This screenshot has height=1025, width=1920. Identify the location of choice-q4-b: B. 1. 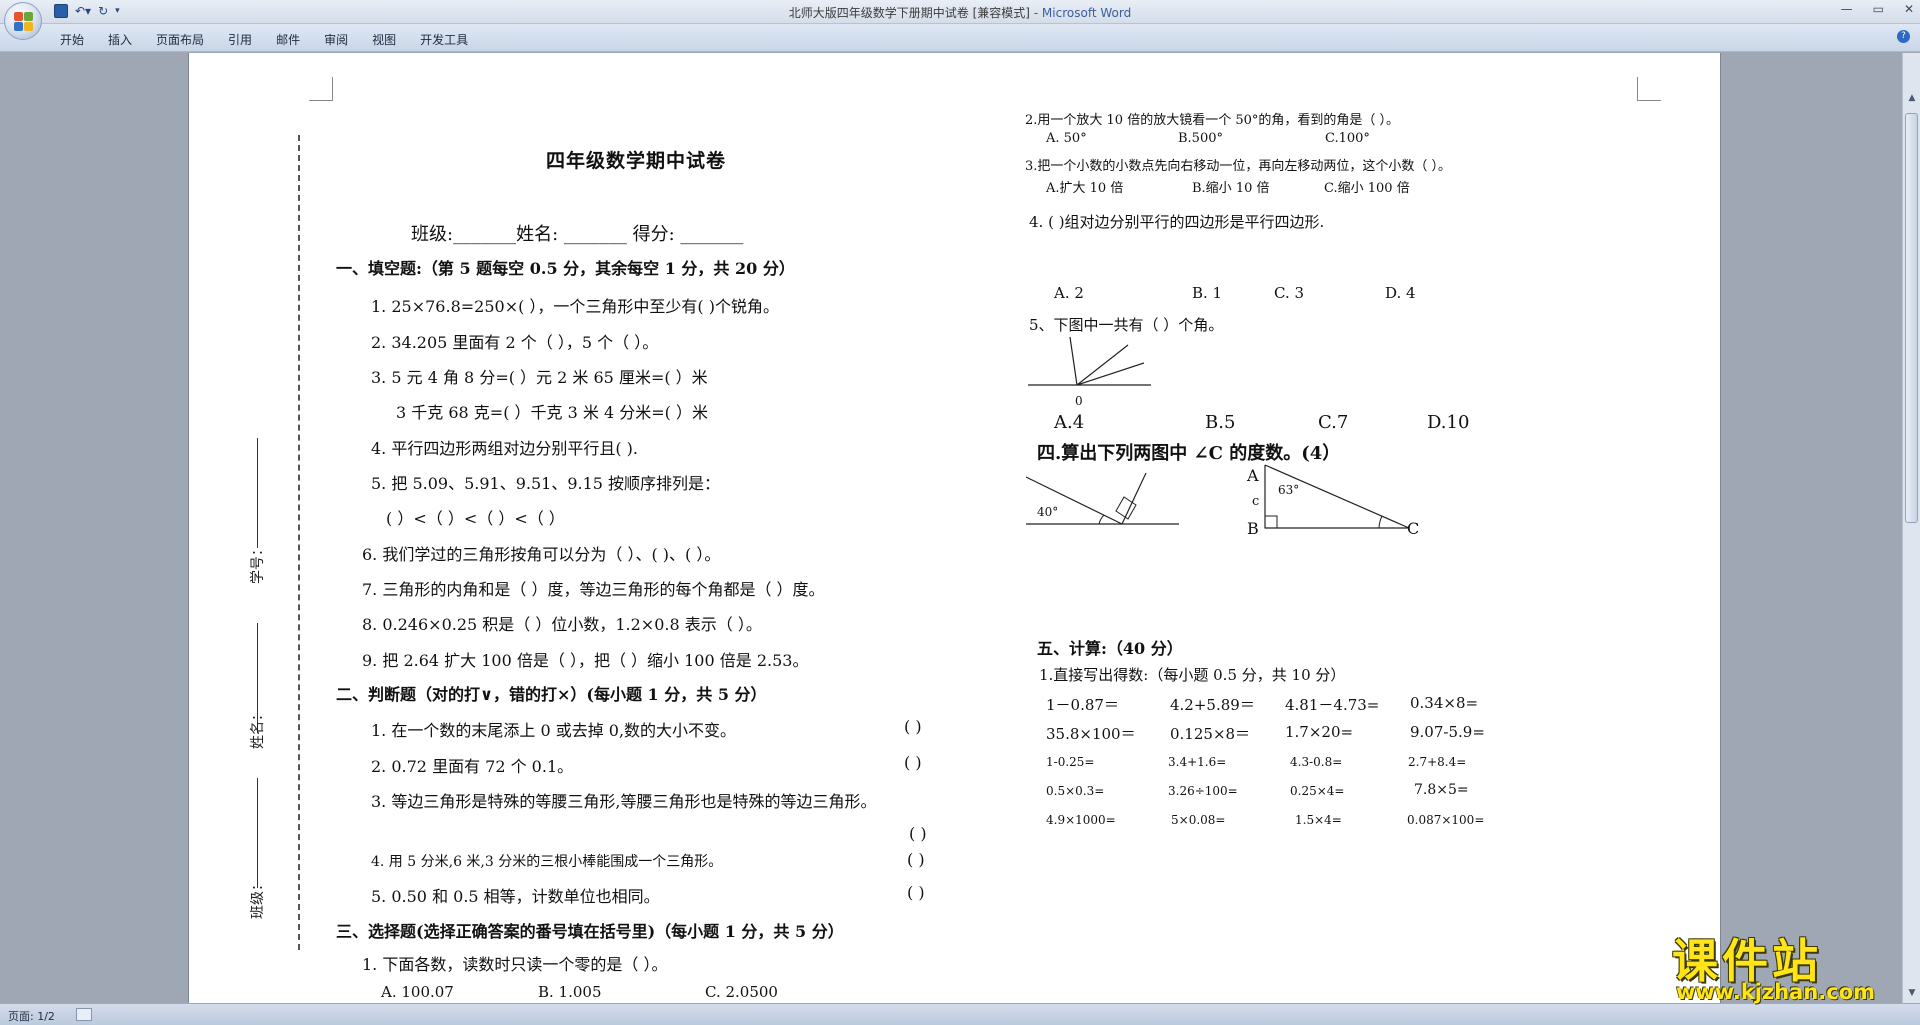
(1207, 293).